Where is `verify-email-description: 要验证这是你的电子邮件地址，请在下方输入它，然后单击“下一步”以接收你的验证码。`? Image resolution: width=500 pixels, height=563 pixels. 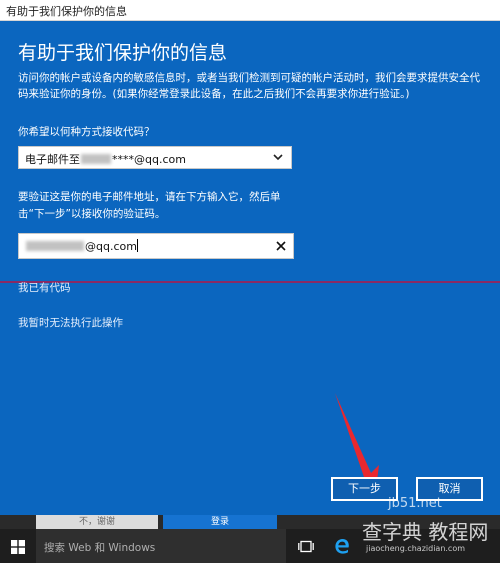
verify-email-description: 要验证这是你的电子邮件地址，请在下方输入它，然后单击“下一步”以接收你的验证码。 is located at coordinates (149, 205).